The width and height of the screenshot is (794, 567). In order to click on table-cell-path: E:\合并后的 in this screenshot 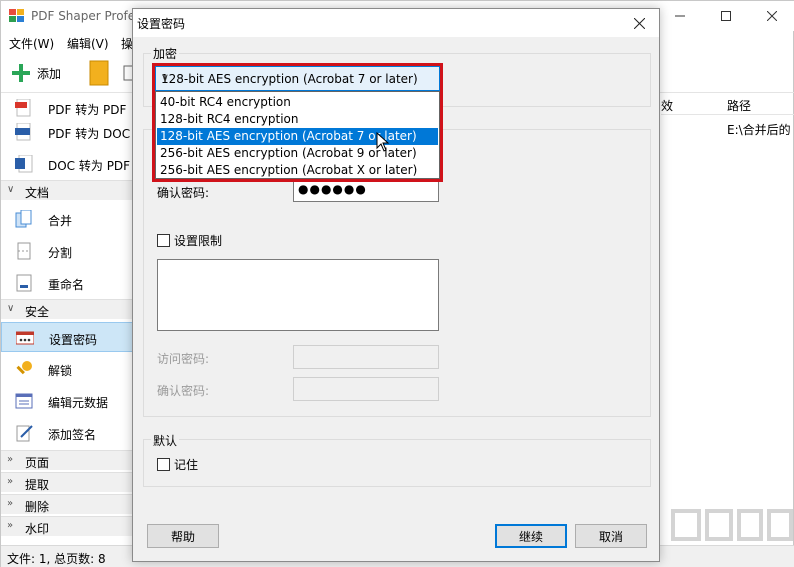, I will do `click(759, 129)`.